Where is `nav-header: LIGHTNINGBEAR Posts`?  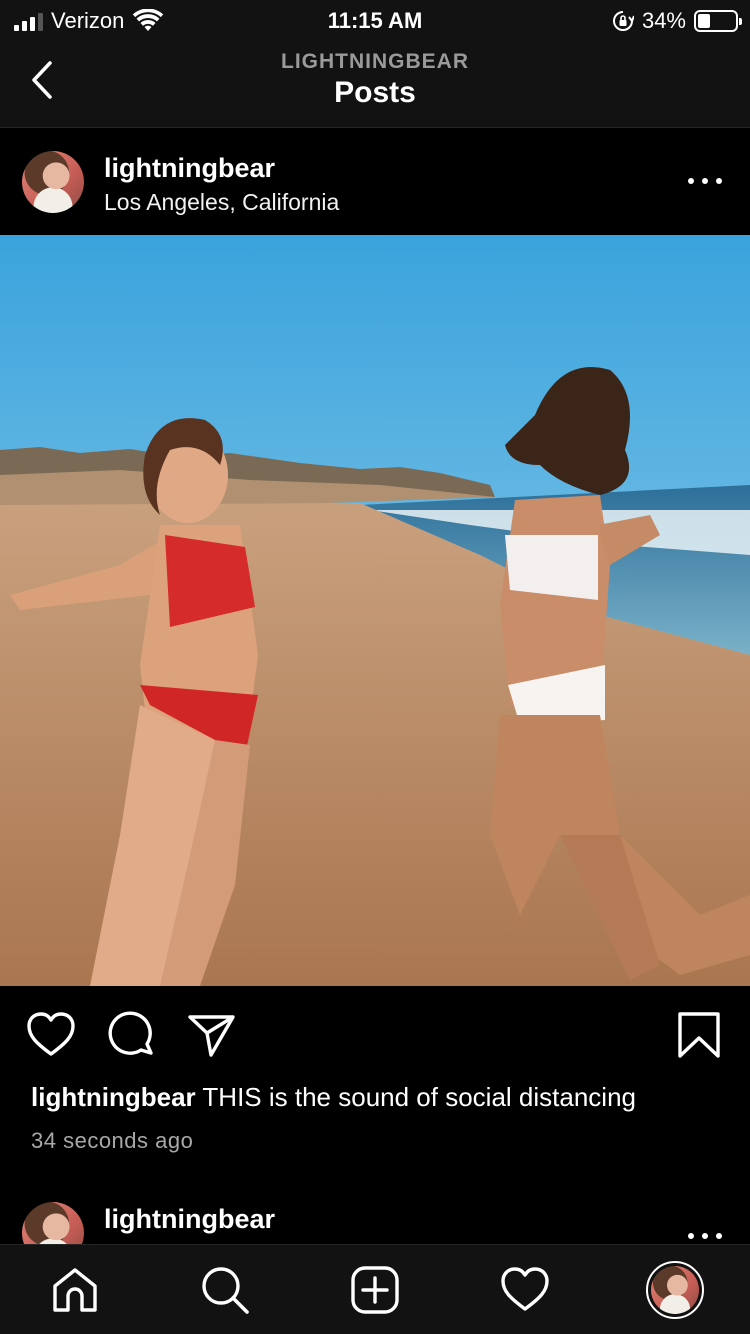
nav-header: LIGHTNINGBEAR Posts is located at coordinates (375, 84).